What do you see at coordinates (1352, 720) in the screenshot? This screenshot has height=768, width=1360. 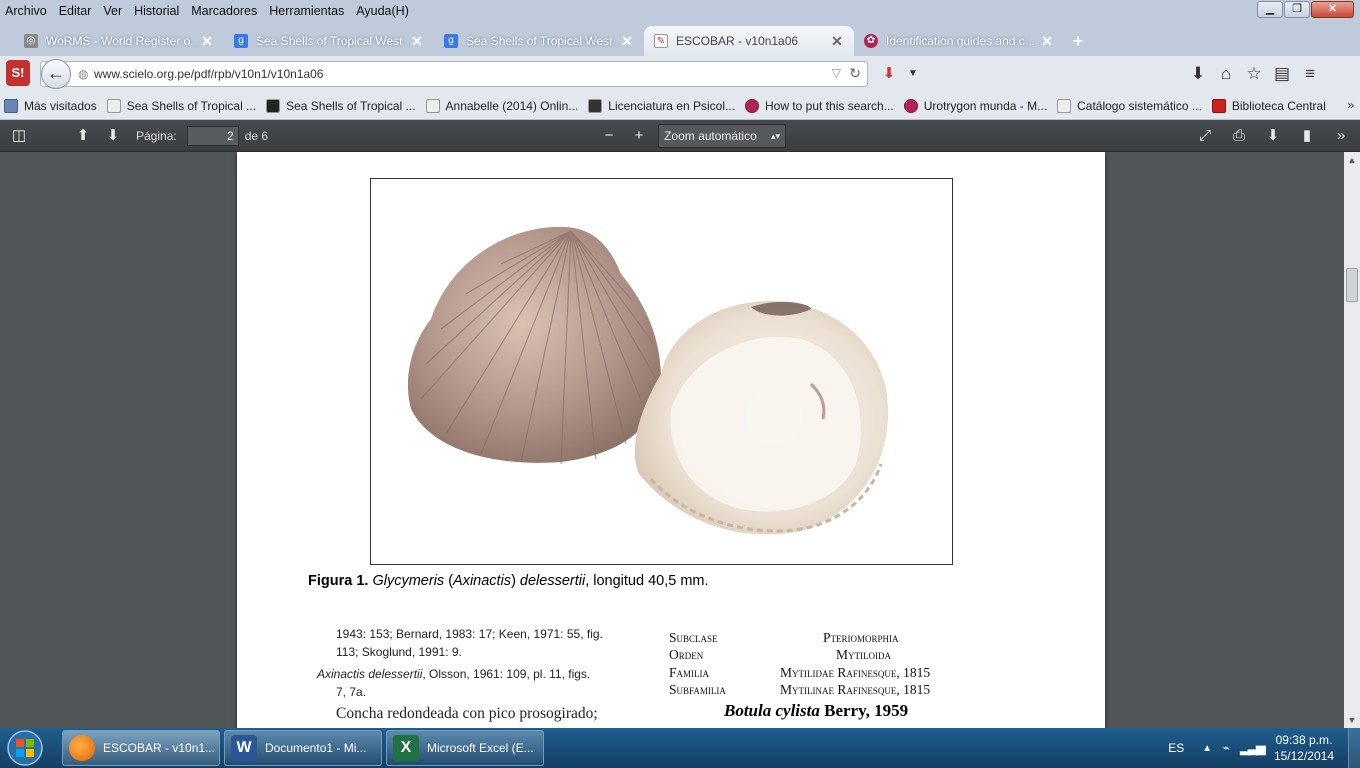 I see `scroll-down-arrow-icon: ▼` at bounding box center [1352, 720].